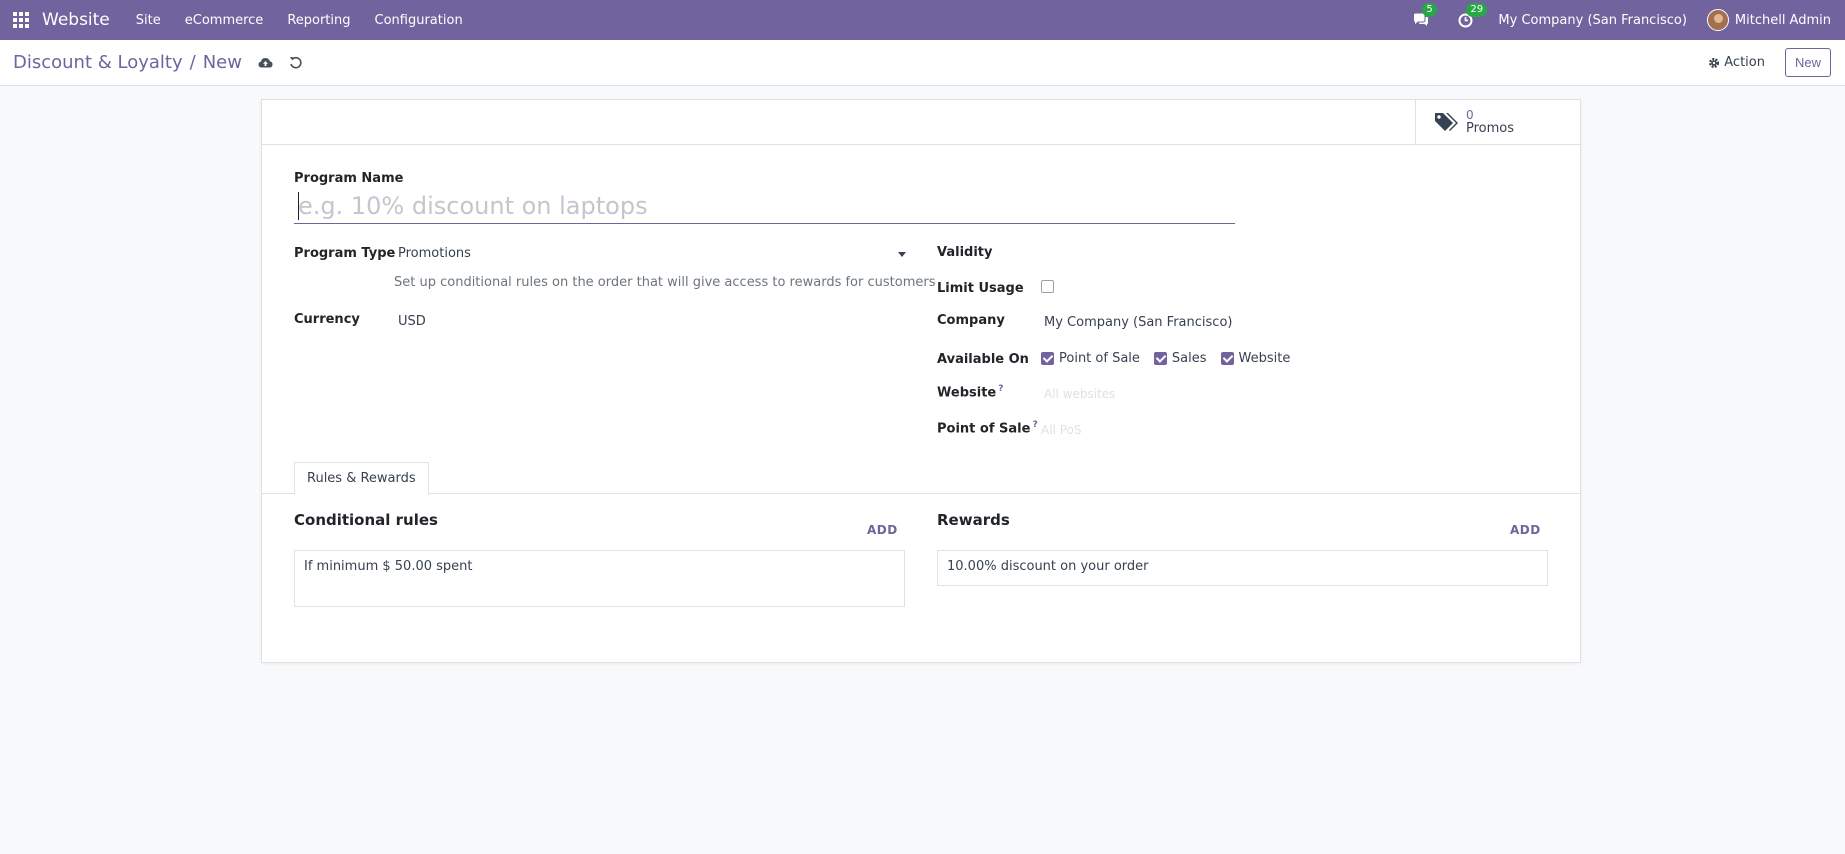 The width and height of the screenshot is (1845, 854). What do you see at coordinates (1446, 122) in the screenshot?
I see `tags-icon` at bounding box center [1446, 122].